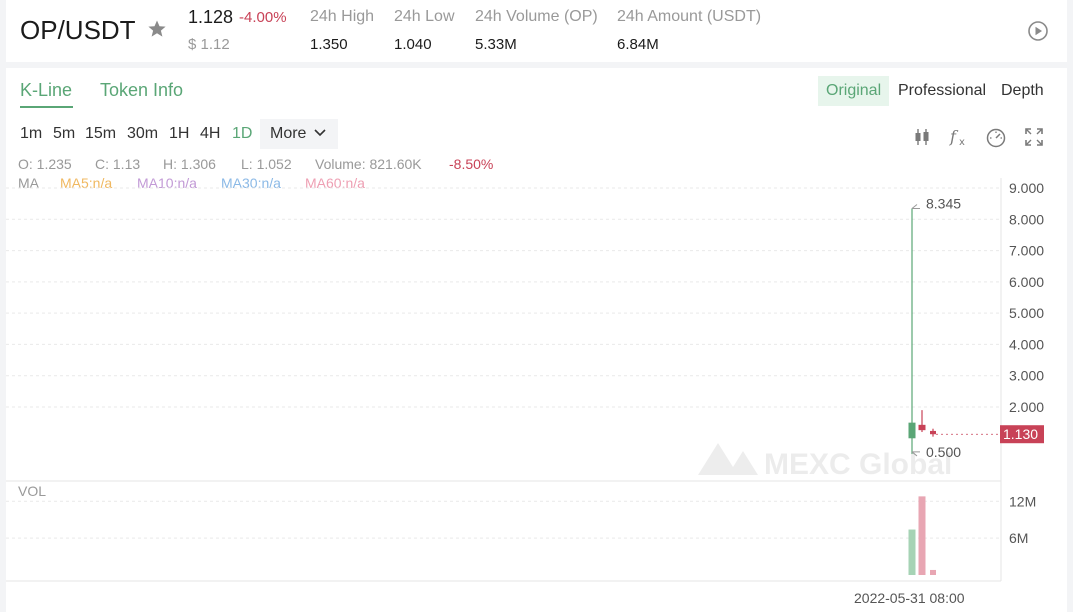  I want to click on price-tick-label: 7.000, so click(1026, 251).